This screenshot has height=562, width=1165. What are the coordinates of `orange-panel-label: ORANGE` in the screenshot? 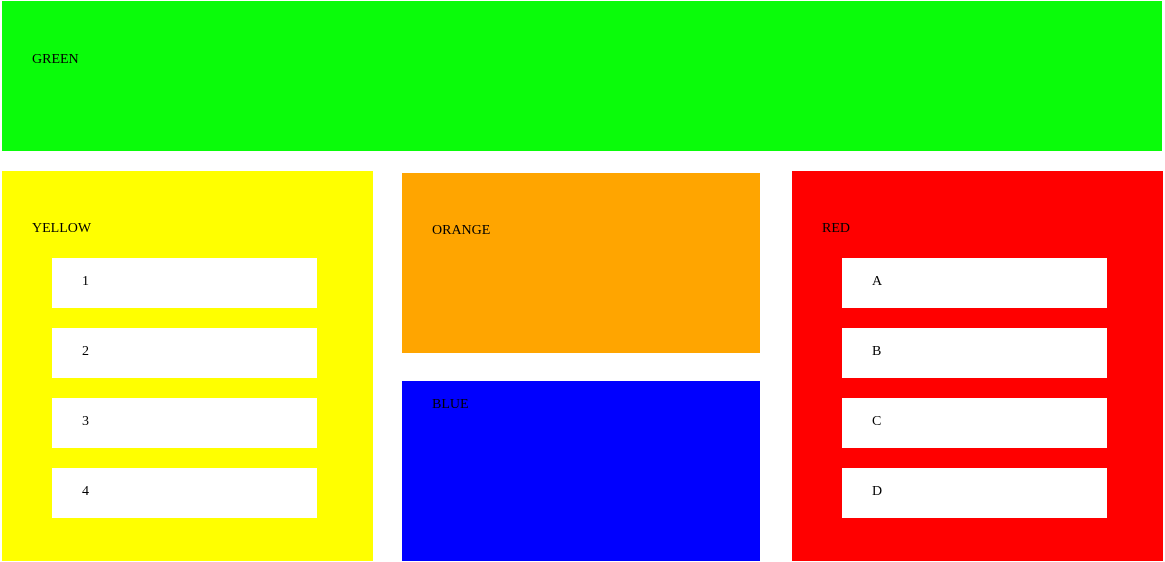 It's located at (461, 230).